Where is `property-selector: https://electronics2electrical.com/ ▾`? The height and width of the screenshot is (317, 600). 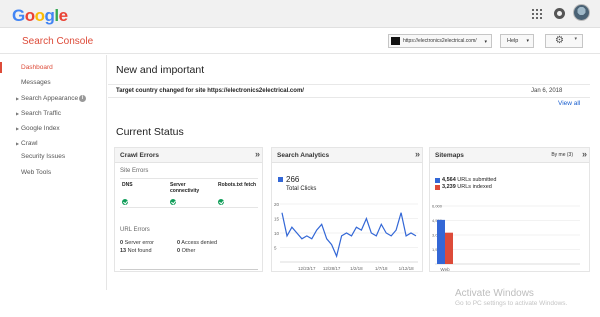 property-selector: https://electronics2electrical.com/ ▾ is located at coordinates (440, 41).